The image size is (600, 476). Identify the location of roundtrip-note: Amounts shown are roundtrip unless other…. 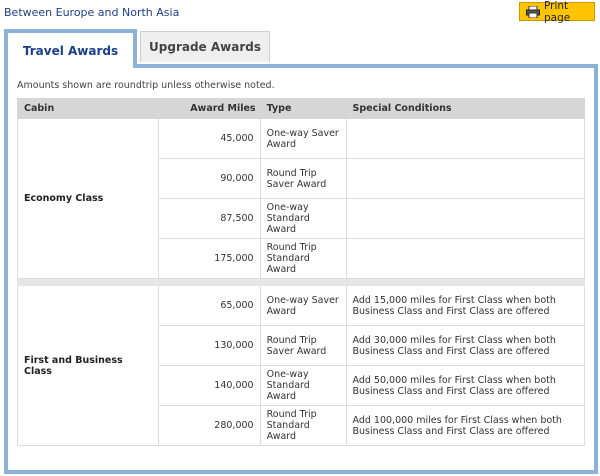
(146, 85).